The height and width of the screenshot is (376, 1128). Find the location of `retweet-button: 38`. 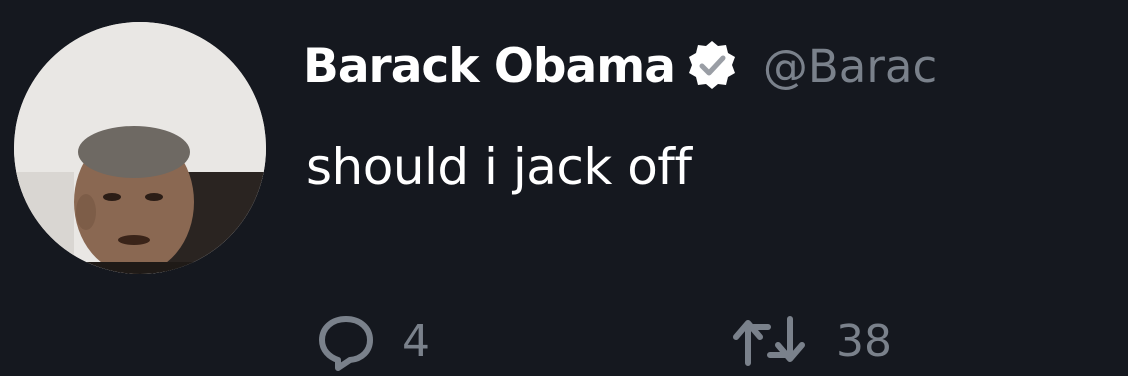

retweet-button: 38 is located at coordinates (810, 340).